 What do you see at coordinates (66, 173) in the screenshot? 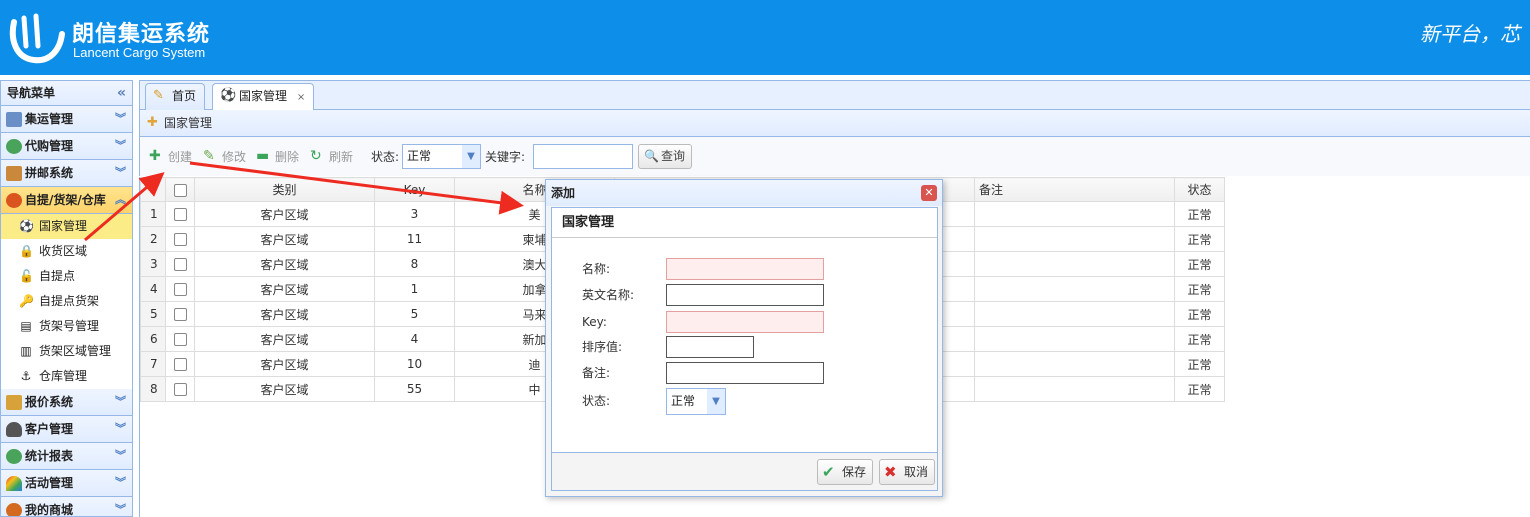
I see `sidebar-group-consolidation: 拼邮系统 ︾` at bounding box center [66, 173].